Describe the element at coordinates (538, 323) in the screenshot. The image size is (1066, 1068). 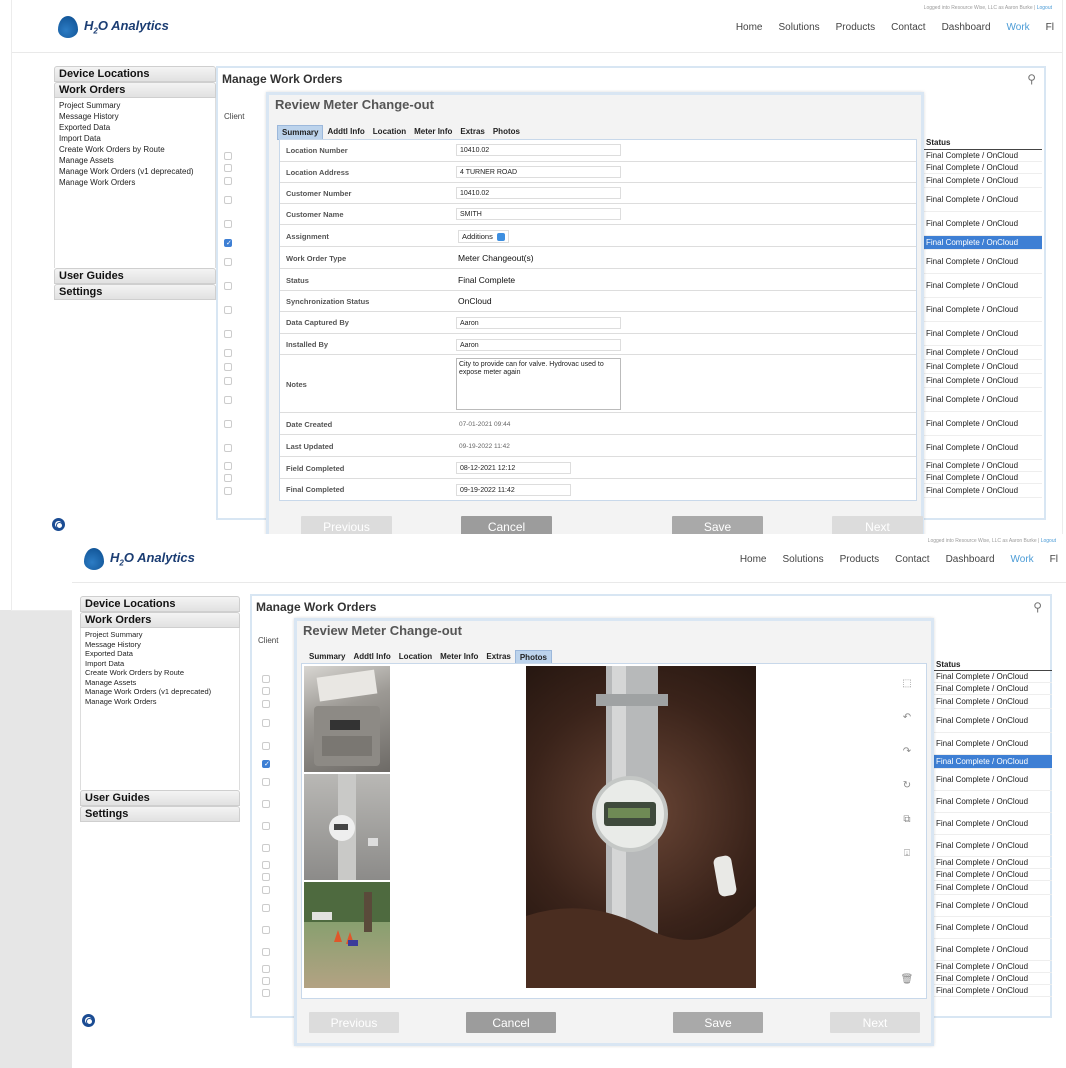
I see `captured-by-input: Aaron` at that location.